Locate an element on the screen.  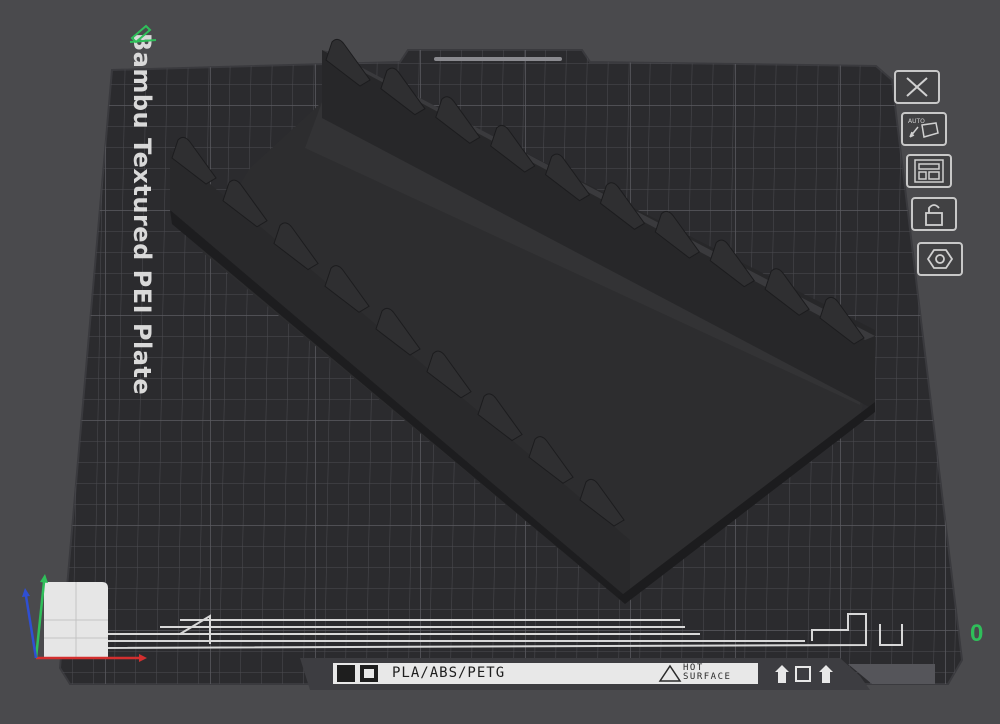
lock-icon is located at coordinates (934, 215).